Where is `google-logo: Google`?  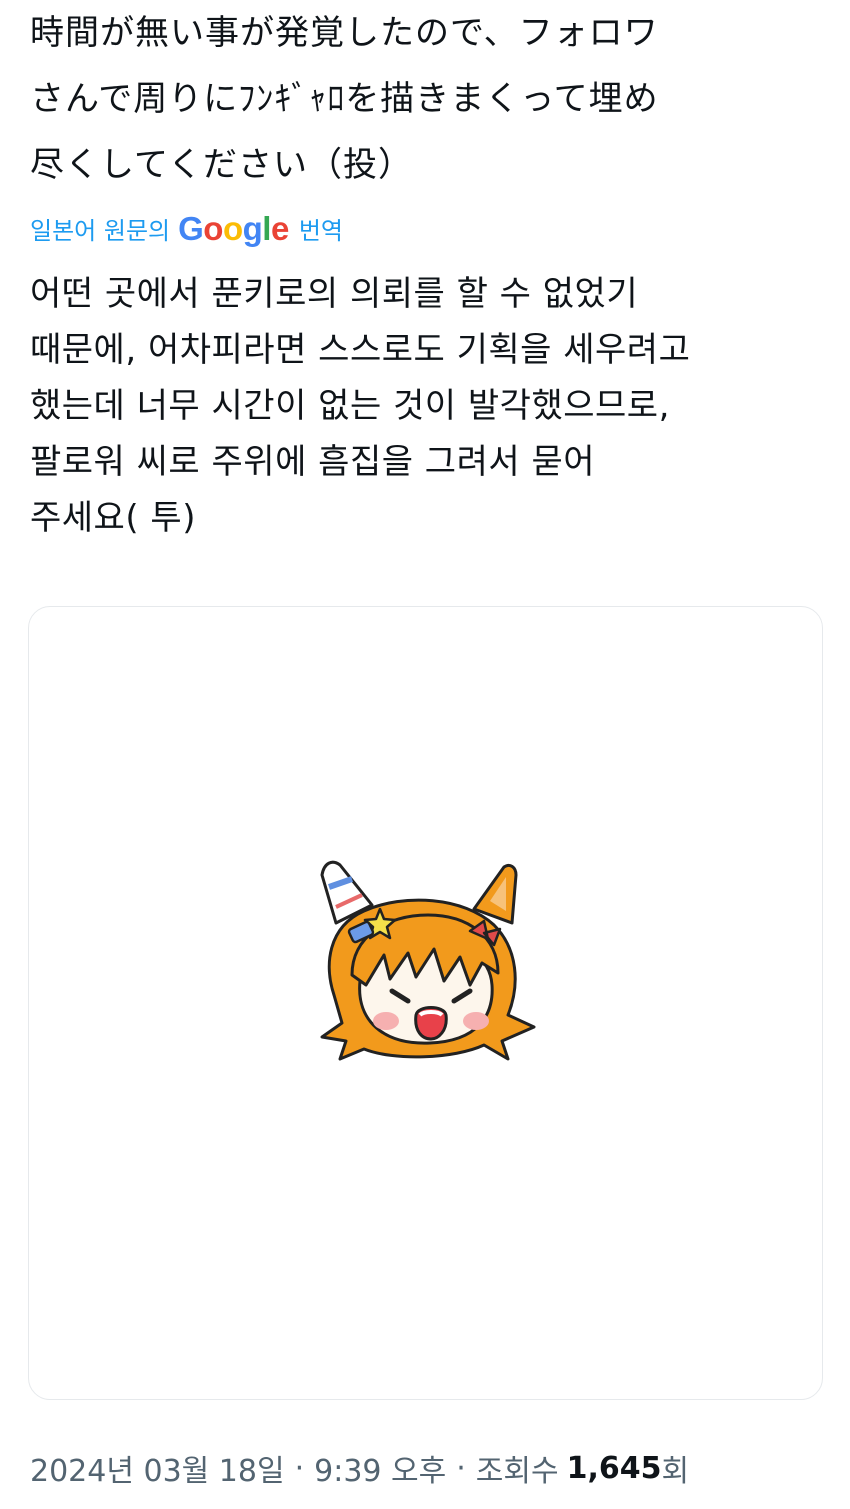
google-logo: Google is located at coordinates (233, 228).